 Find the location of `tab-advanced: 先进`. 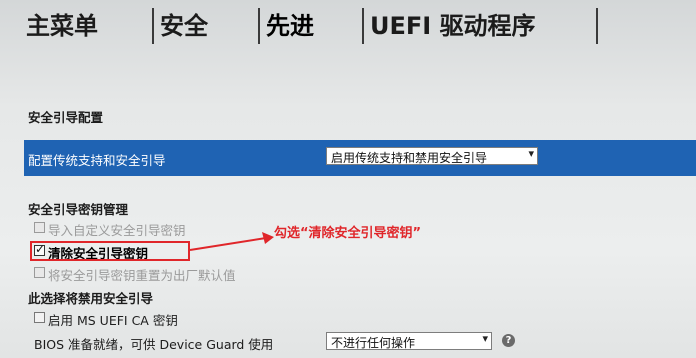

tab-advanced: 先进 is located at coordinates (290, 23).